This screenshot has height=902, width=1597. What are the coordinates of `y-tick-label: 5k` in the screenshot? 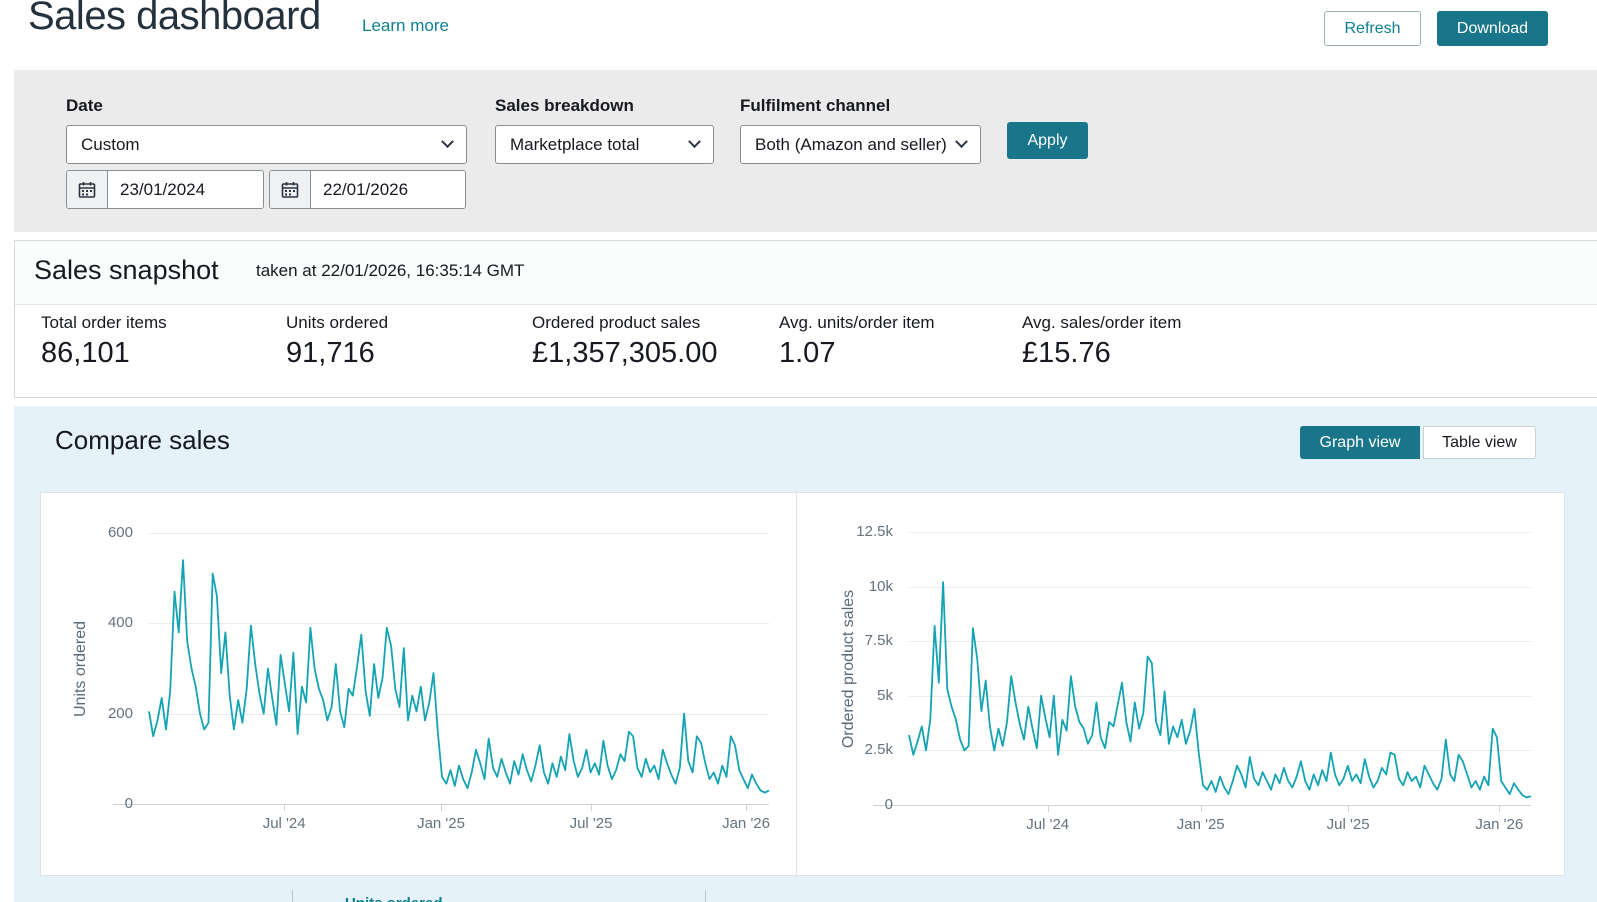 It's located at (885, 695).